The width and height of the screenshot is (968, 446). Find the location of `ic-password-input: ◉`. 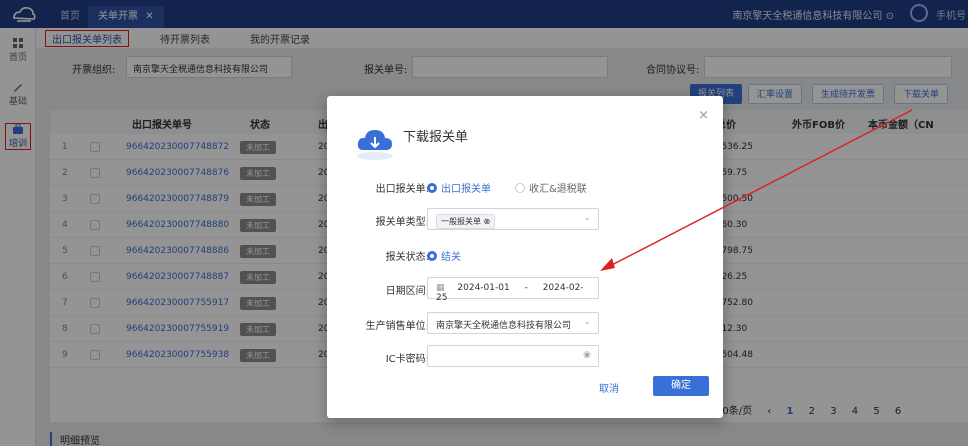

ic-password-input: ◉ is located at coordinates (513, 356).